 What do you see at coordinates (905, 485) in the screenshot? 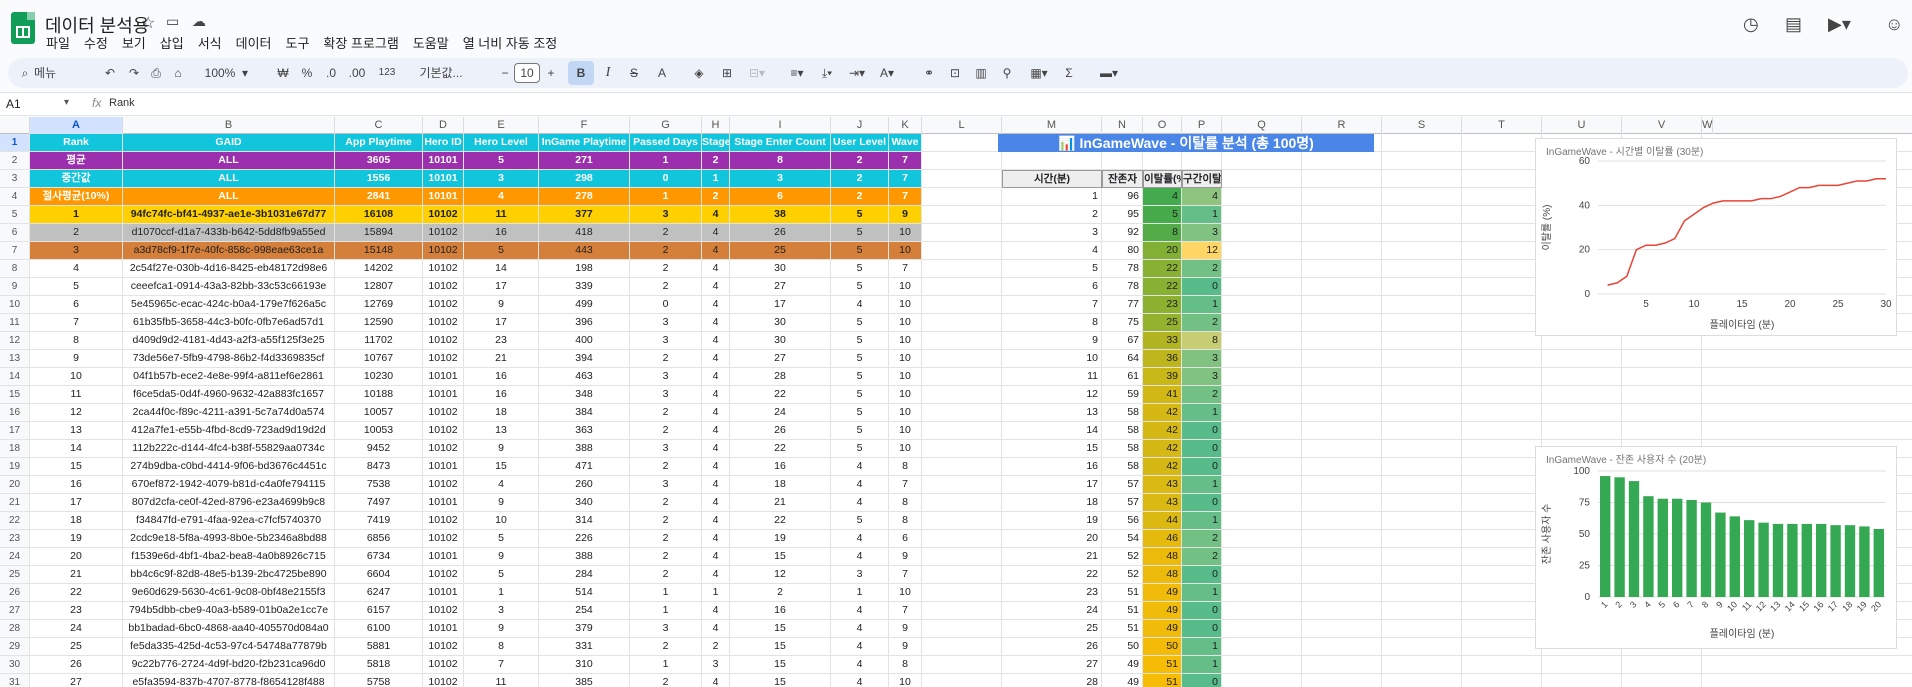
I see `table-row-cell: 7` at bounding box center [905, 485].